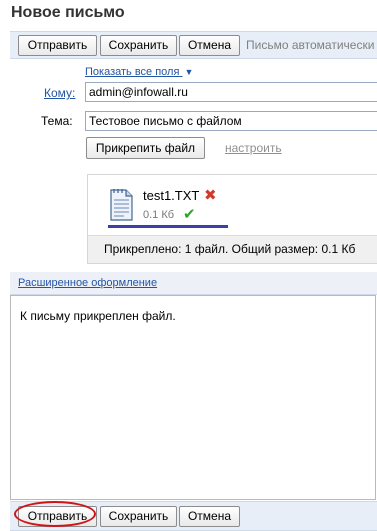 Image resolution: width=377 pixels, height=531 pixels. Describe the element at coordinates (59, 93) in the screenshot. I see `to-label-link: Кому:` at that location.